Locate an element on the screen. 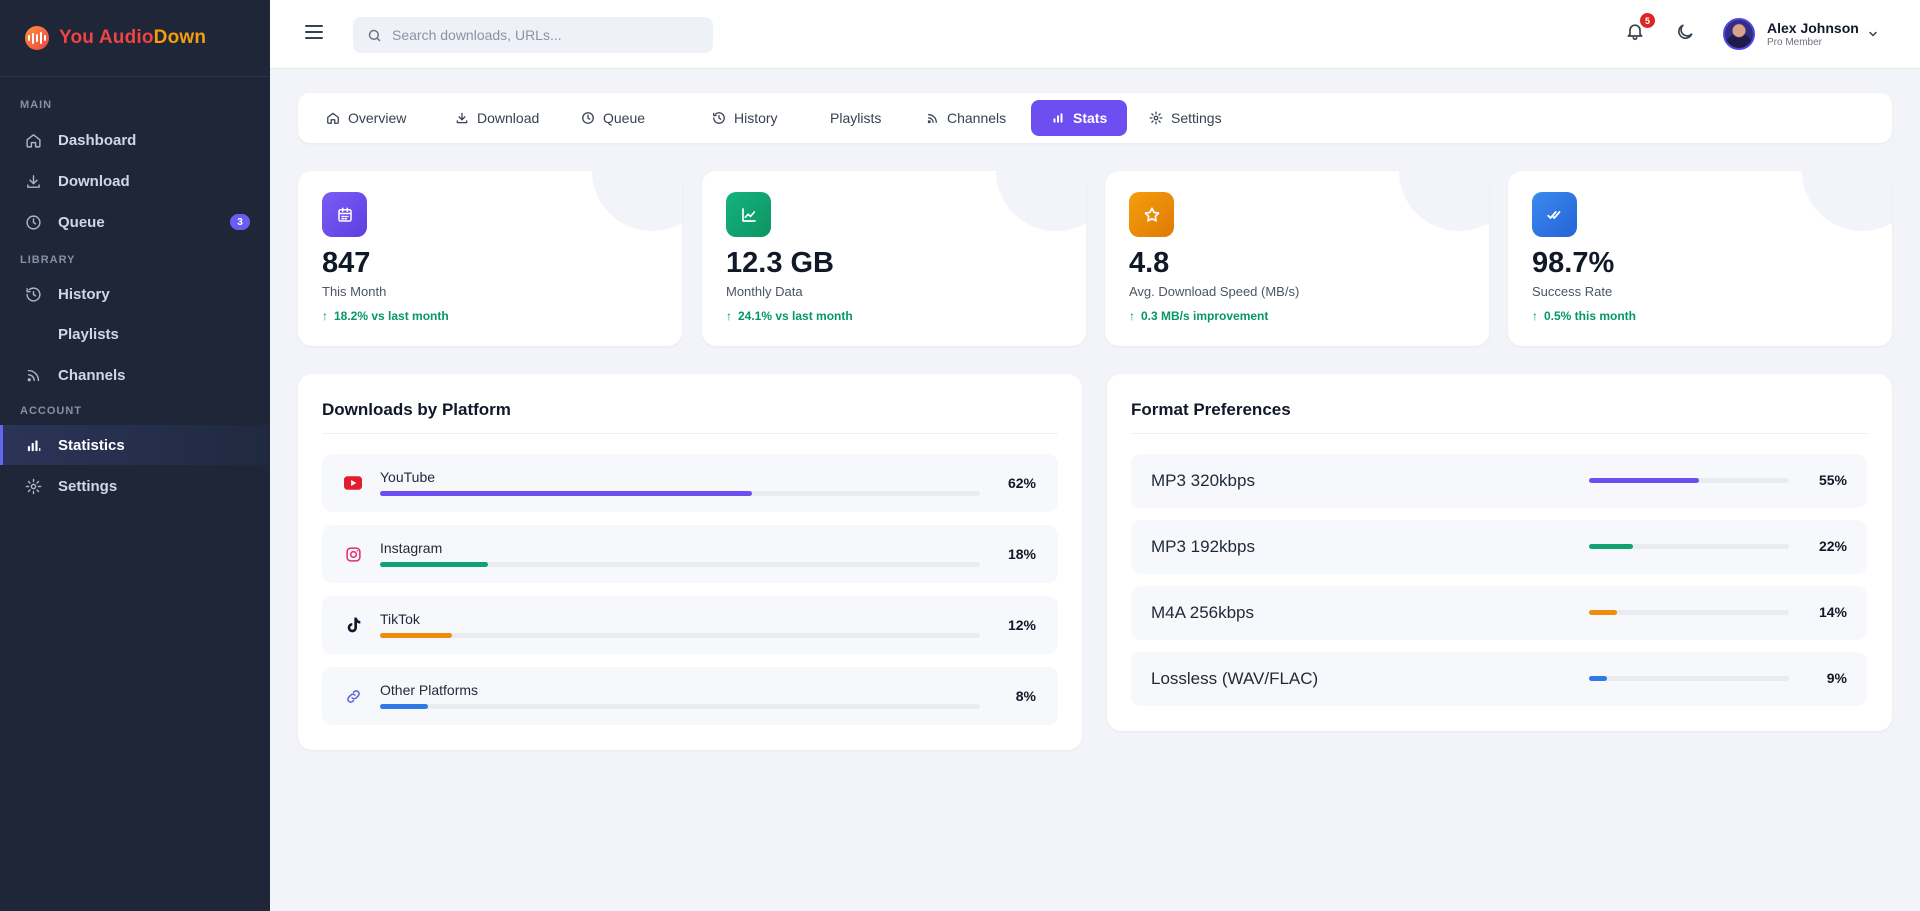 The height and width of the screenshot is (911, 1920). tab-overview: Overview is located at coordinates (366, 118).